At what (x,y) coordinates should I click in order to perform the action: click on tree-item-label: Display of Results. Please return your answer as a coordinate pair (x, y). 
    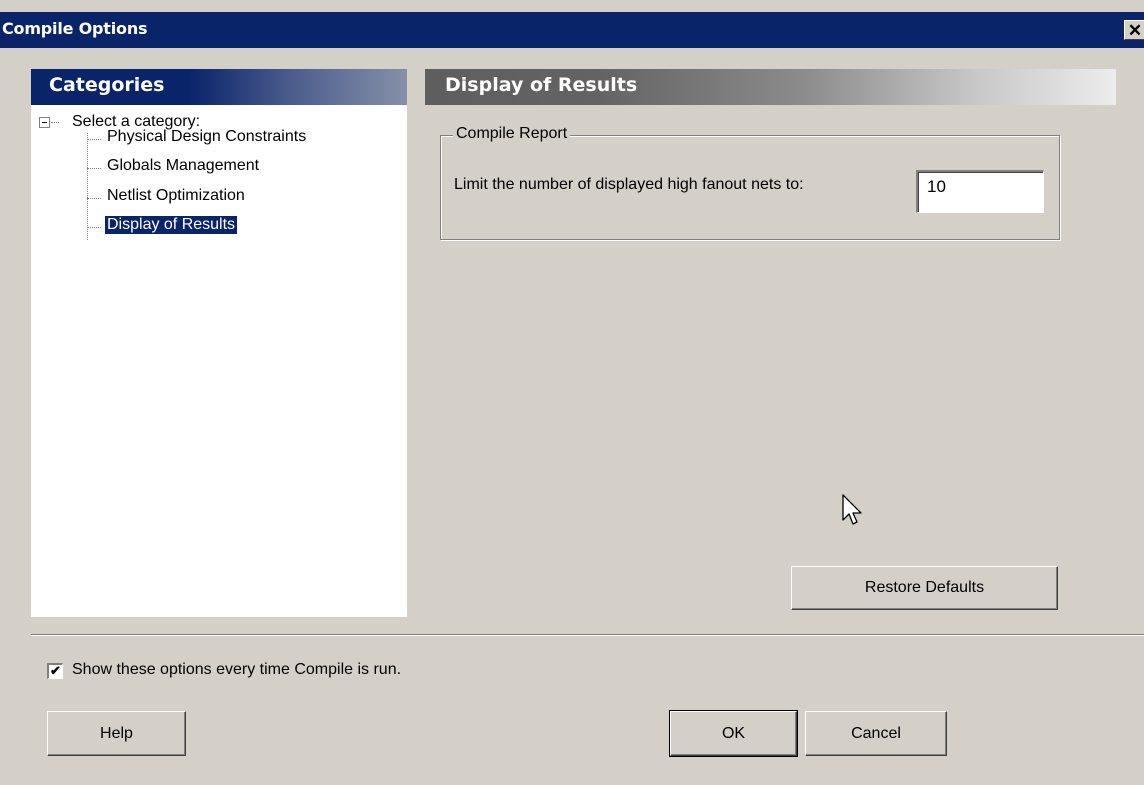
    Looking at the image, I should click on (171, 225).